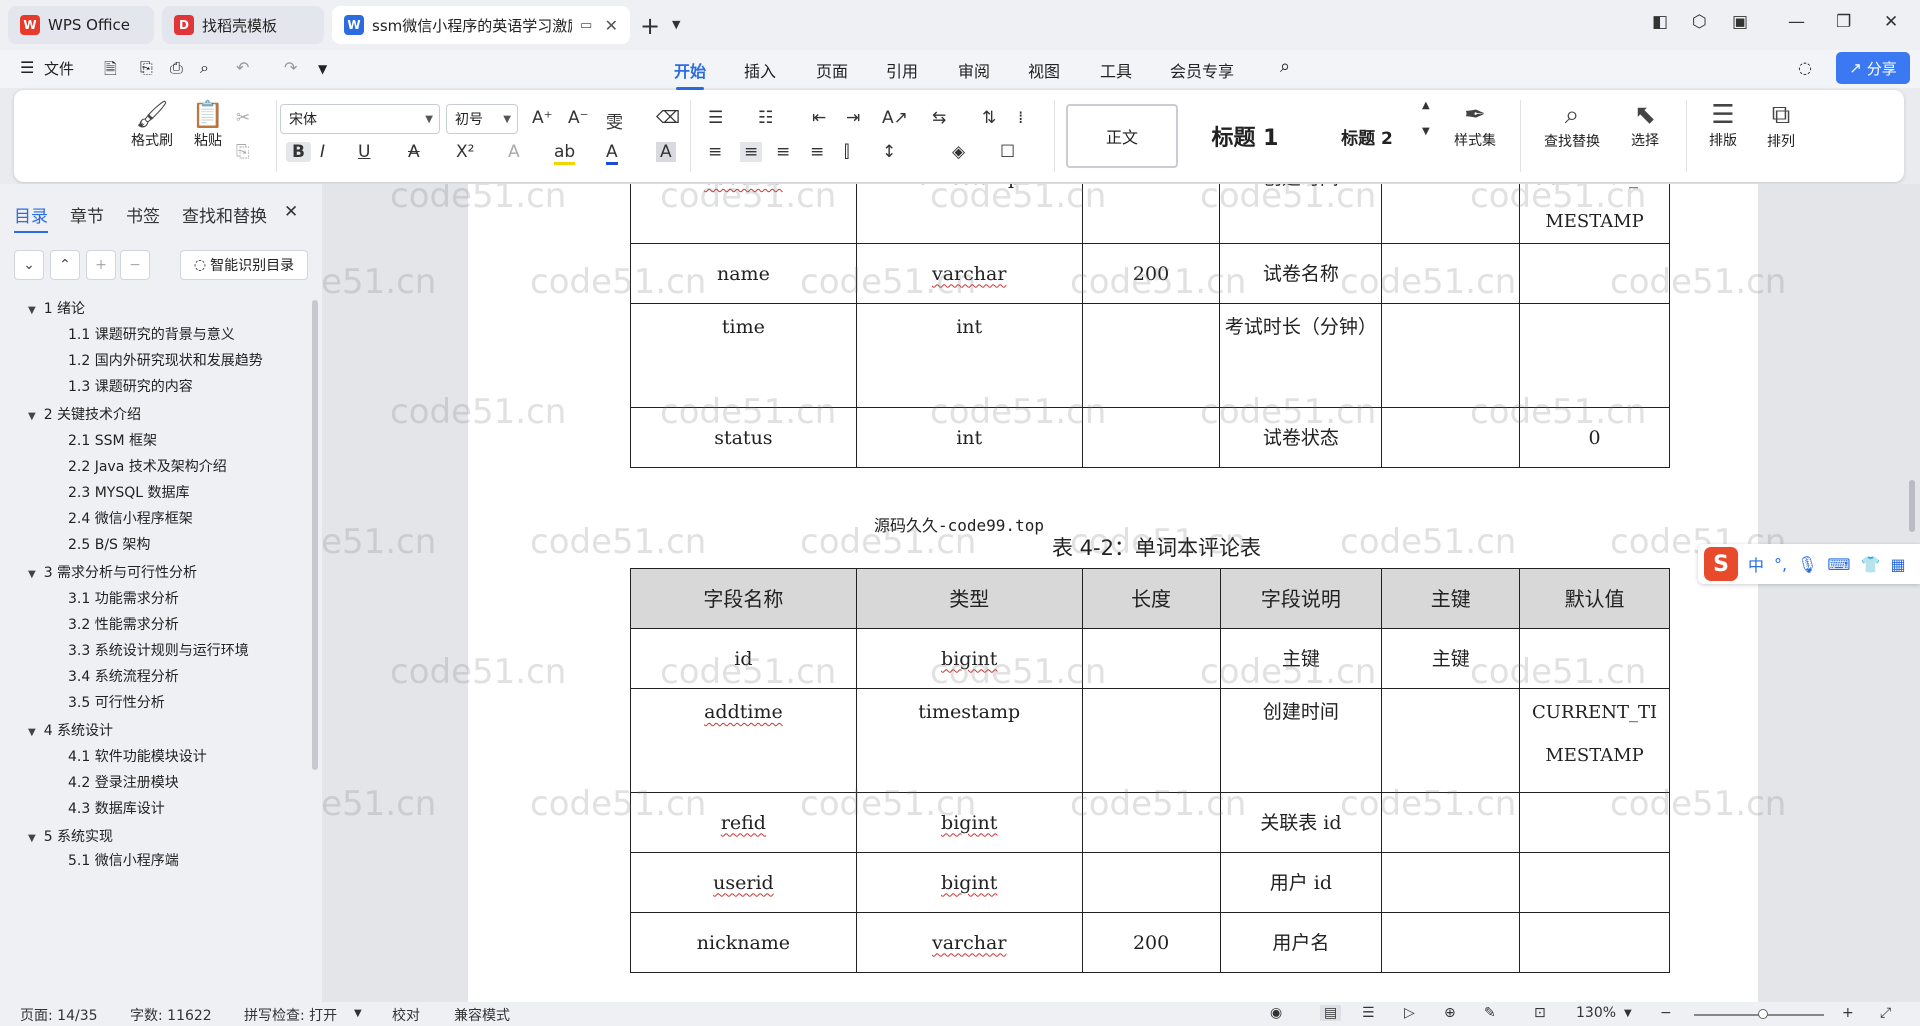 This screenshot has width=1920, height=1026. I want to click on proof-button: 校对, so click(406, 1015).